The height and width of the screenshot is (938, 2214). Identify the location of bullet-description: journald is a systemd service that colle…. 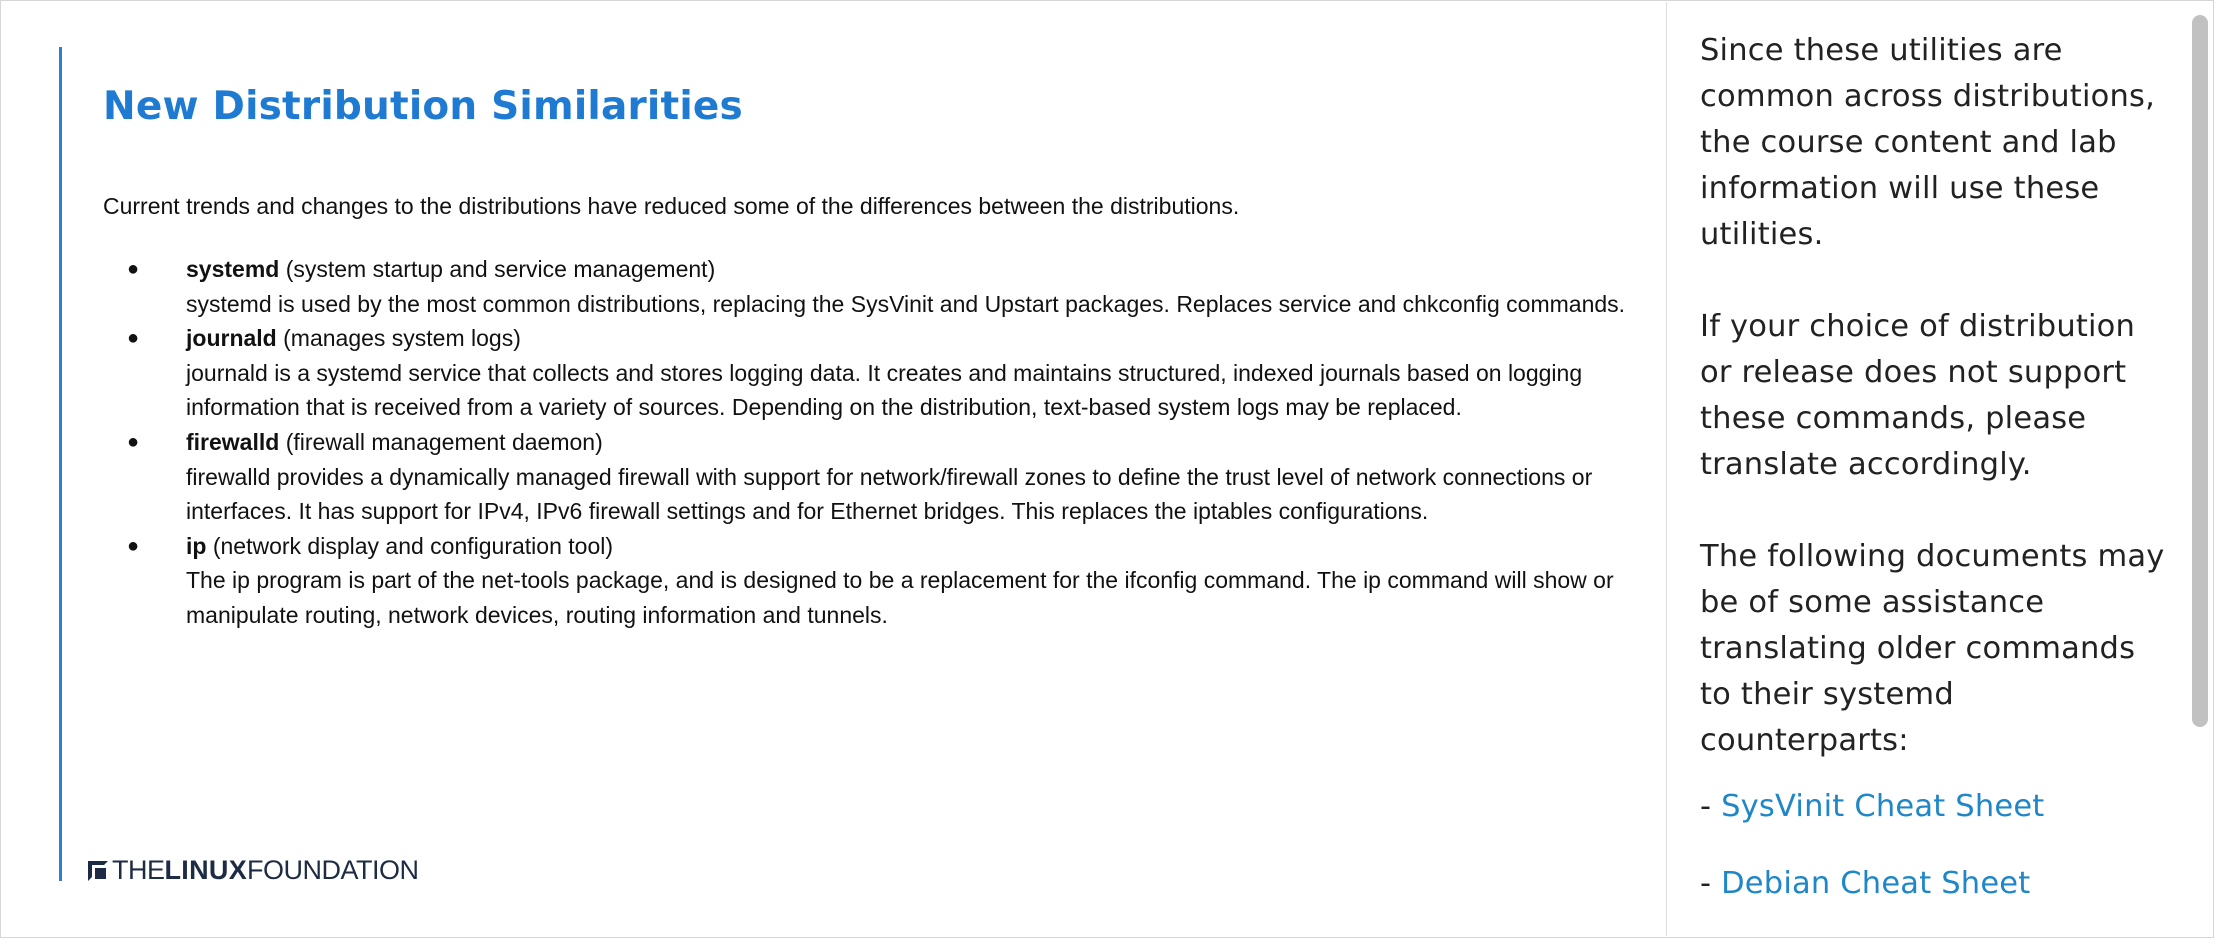
(884, 390).